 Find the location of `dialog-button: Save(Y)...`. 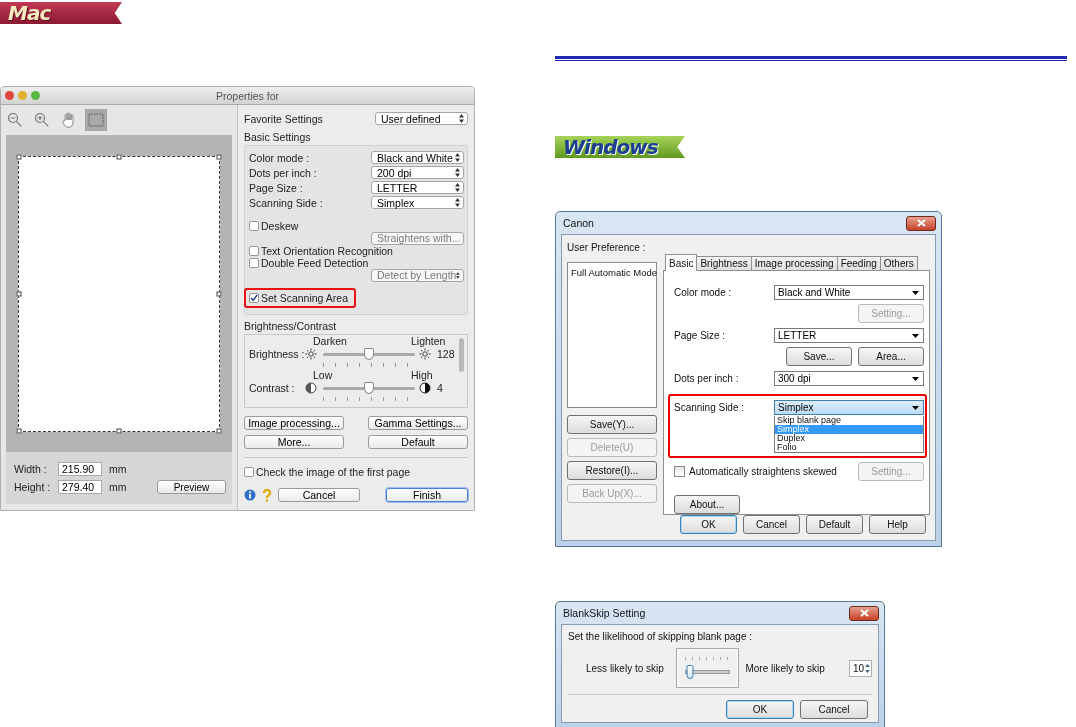

dialog-button: Save(Y)... is located at coordinates (612, 424).